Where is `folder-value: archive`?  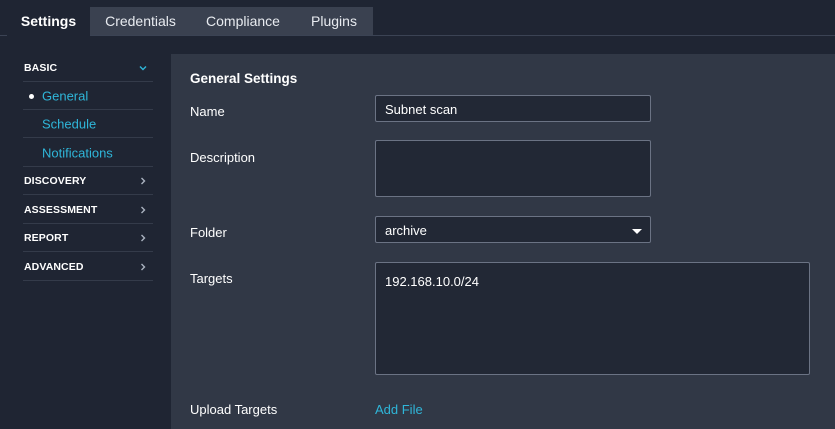
folder-value: archive is located at coordinates (406, 230).